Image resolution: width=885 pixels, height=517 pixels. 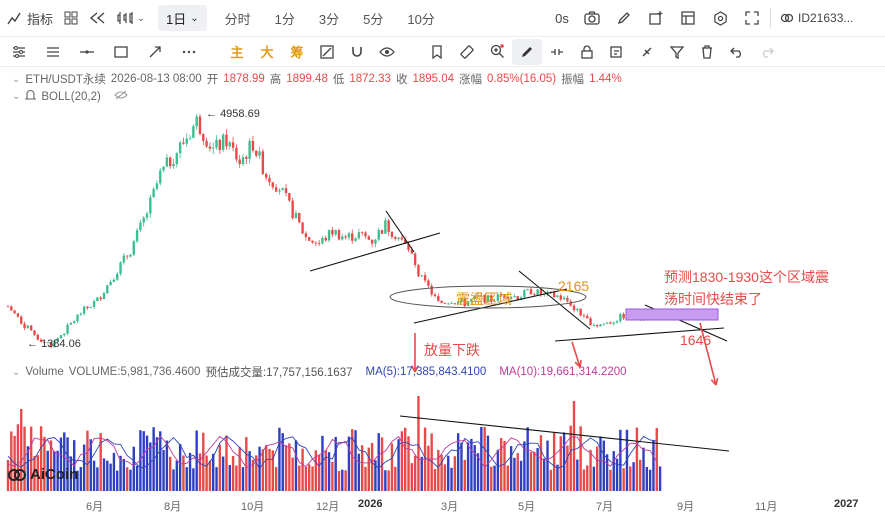 What do you see at coordinates (357, 52) in the screenshot?
I see `magnet-icon` at bounding box center [357, 52].